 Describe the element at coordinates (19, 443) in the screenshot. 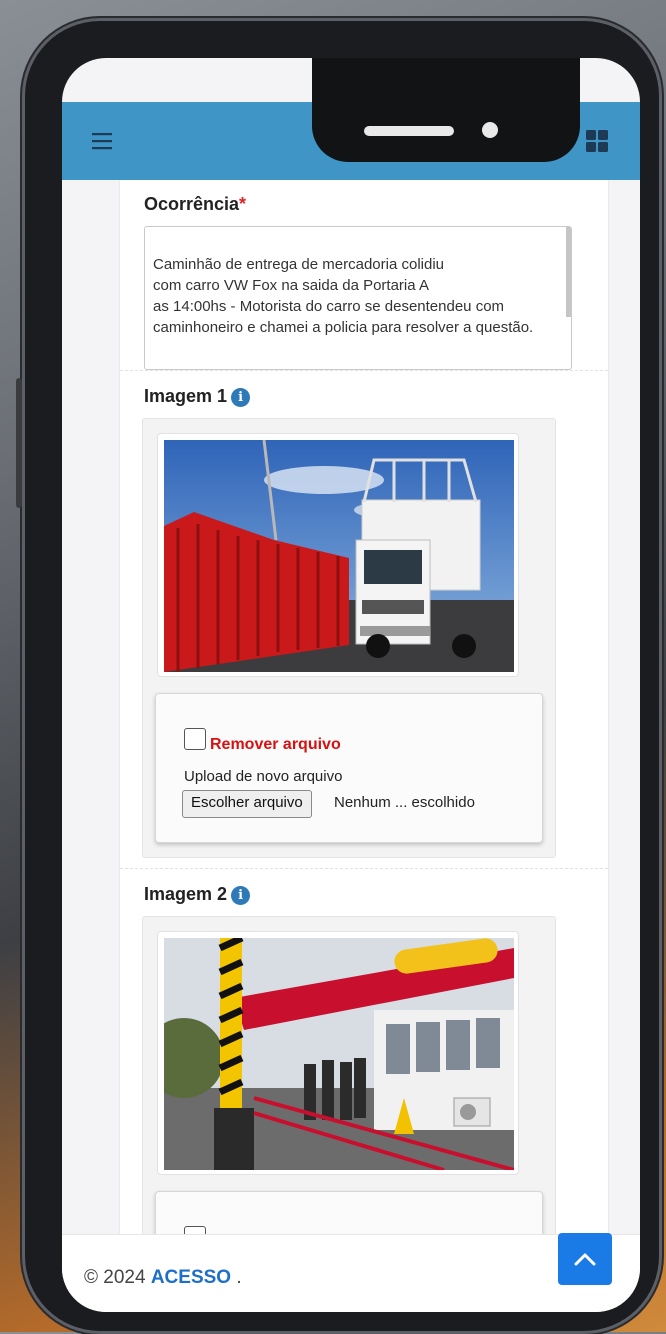

I see `side-button` at that location.